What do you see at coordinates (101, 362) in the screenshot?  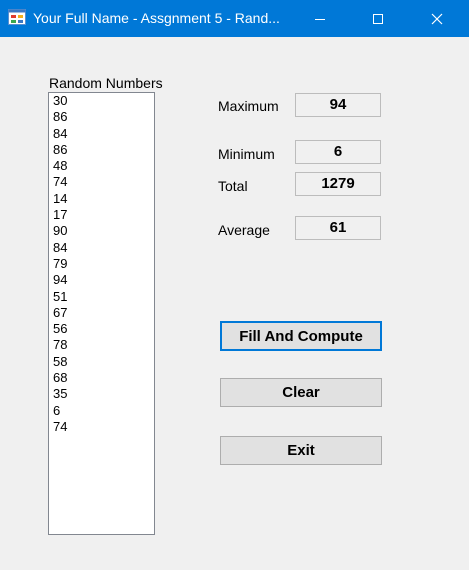 I see `list-item: 58` at bounding box center [101, 362].